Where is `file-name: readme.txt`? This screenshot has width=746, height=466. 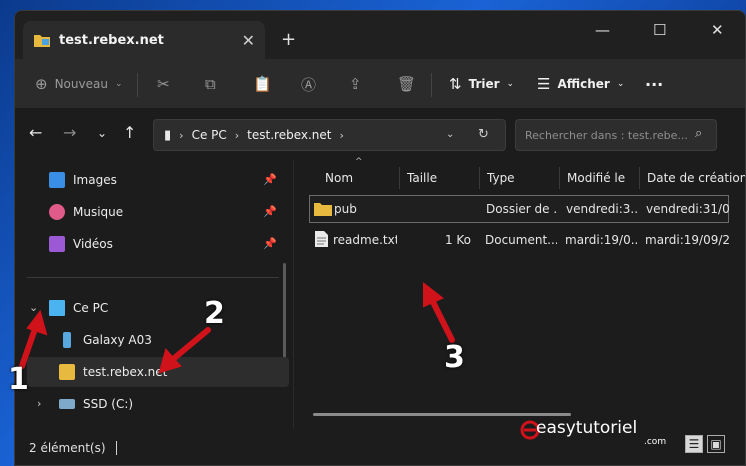
file-name: readme.txt is located at coordinates (365, 240).